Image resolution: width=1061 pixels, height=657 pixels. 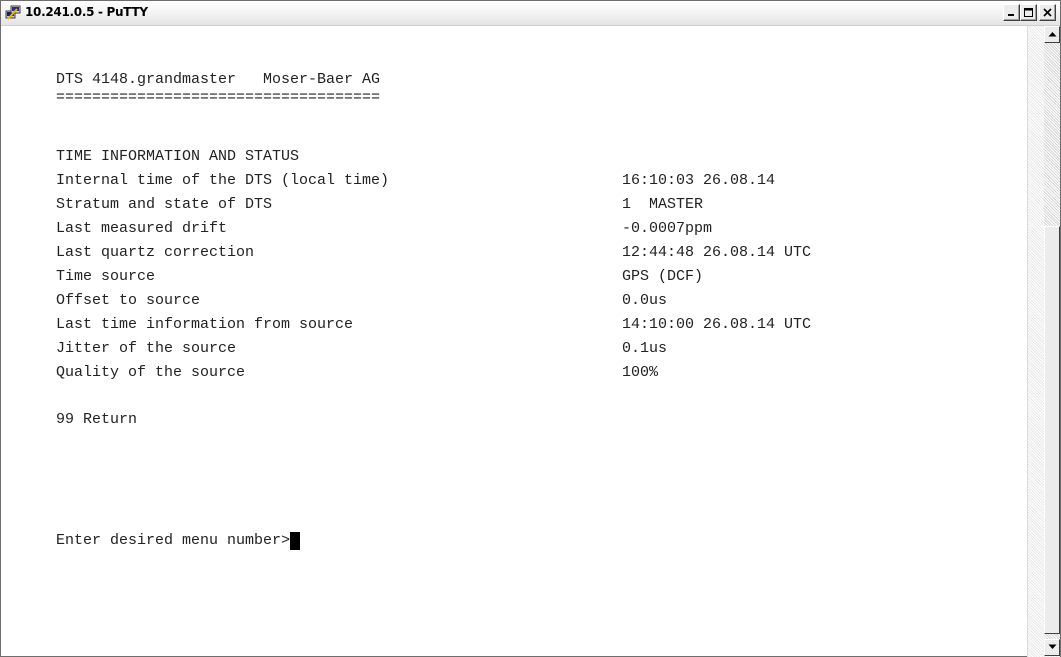 I want to click on close-button, so click(x=1047, y=12).